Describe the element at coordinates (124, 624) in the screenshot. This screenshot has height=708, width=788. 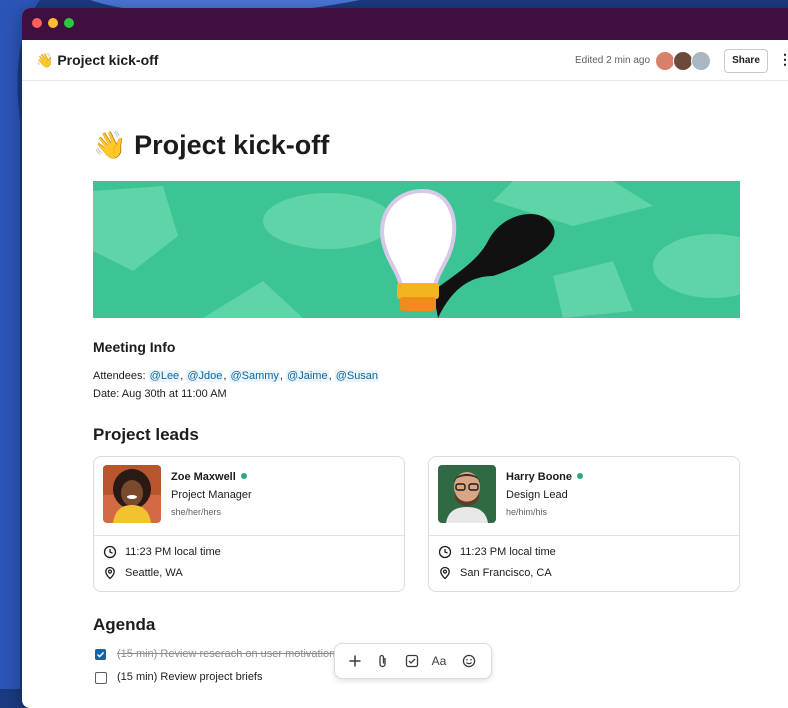
I see `agenda-heading: Agenda` at that location.